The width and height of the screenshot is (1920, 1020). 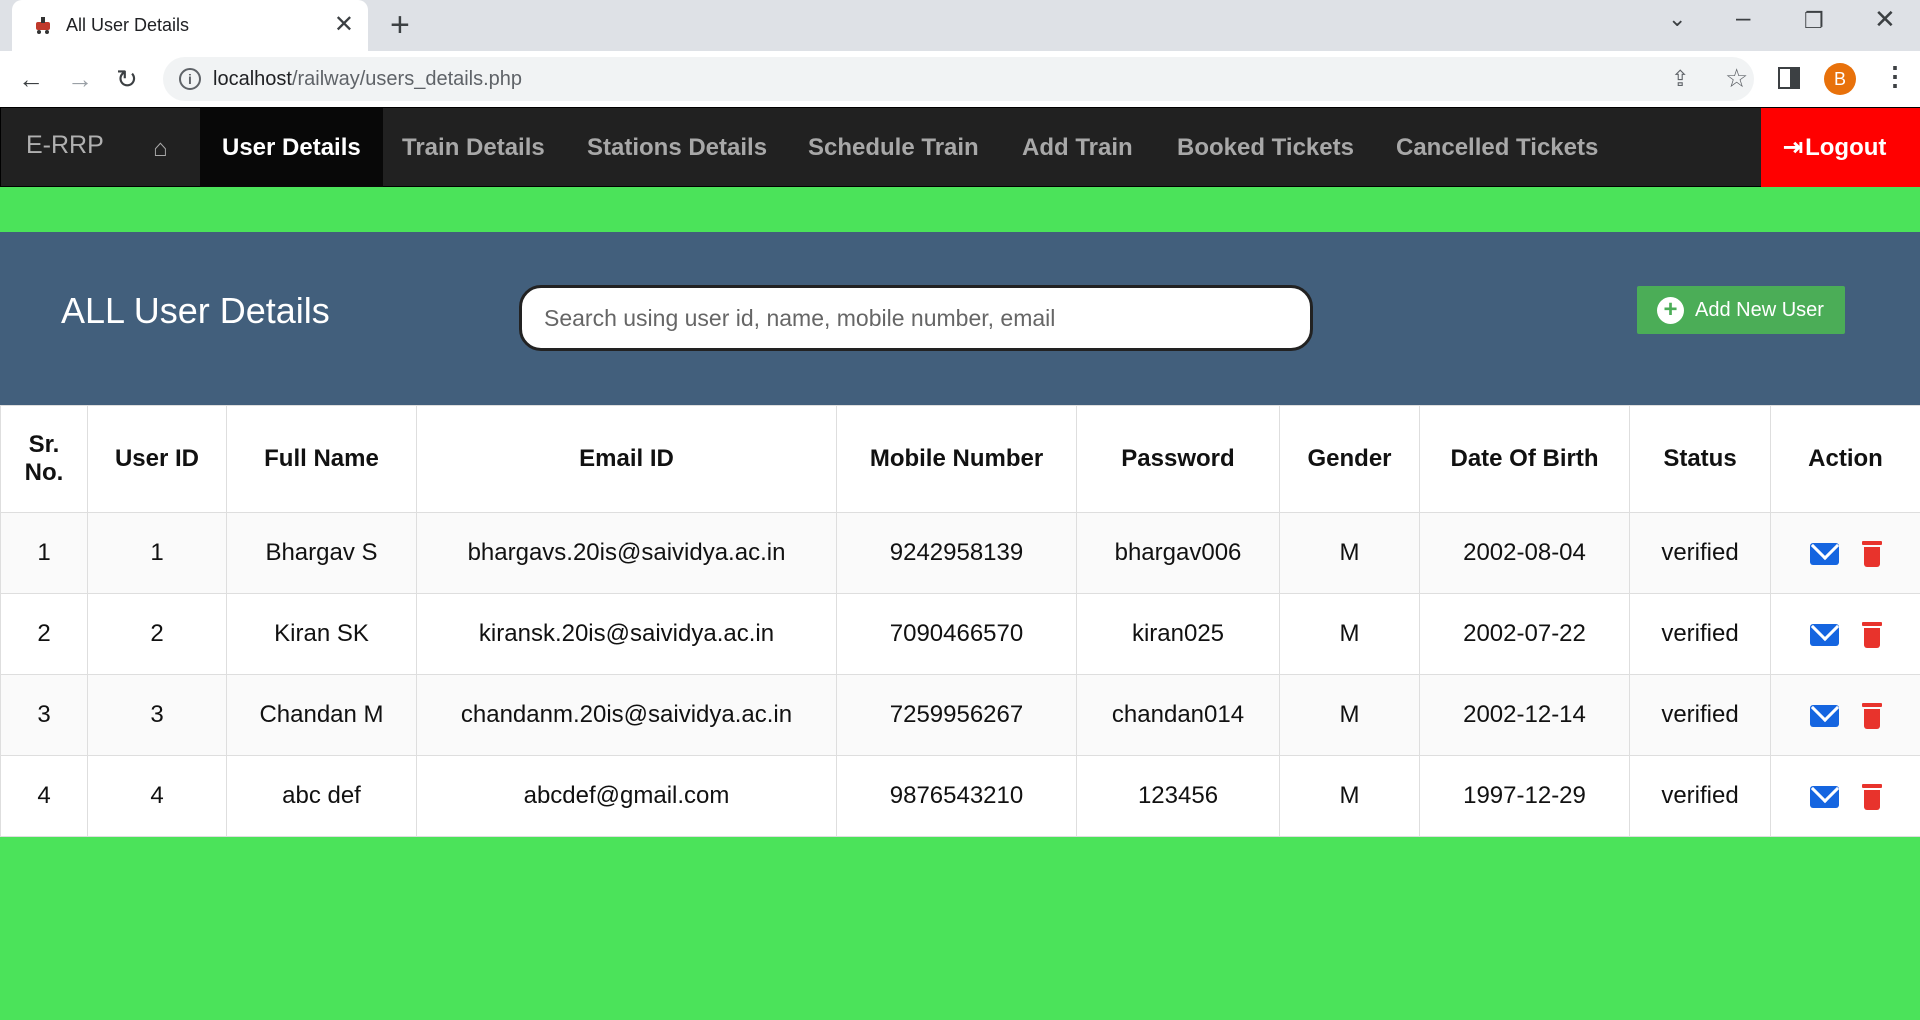 I want to click on full-name-cell: Chandan M, so click(x=321, y=715).